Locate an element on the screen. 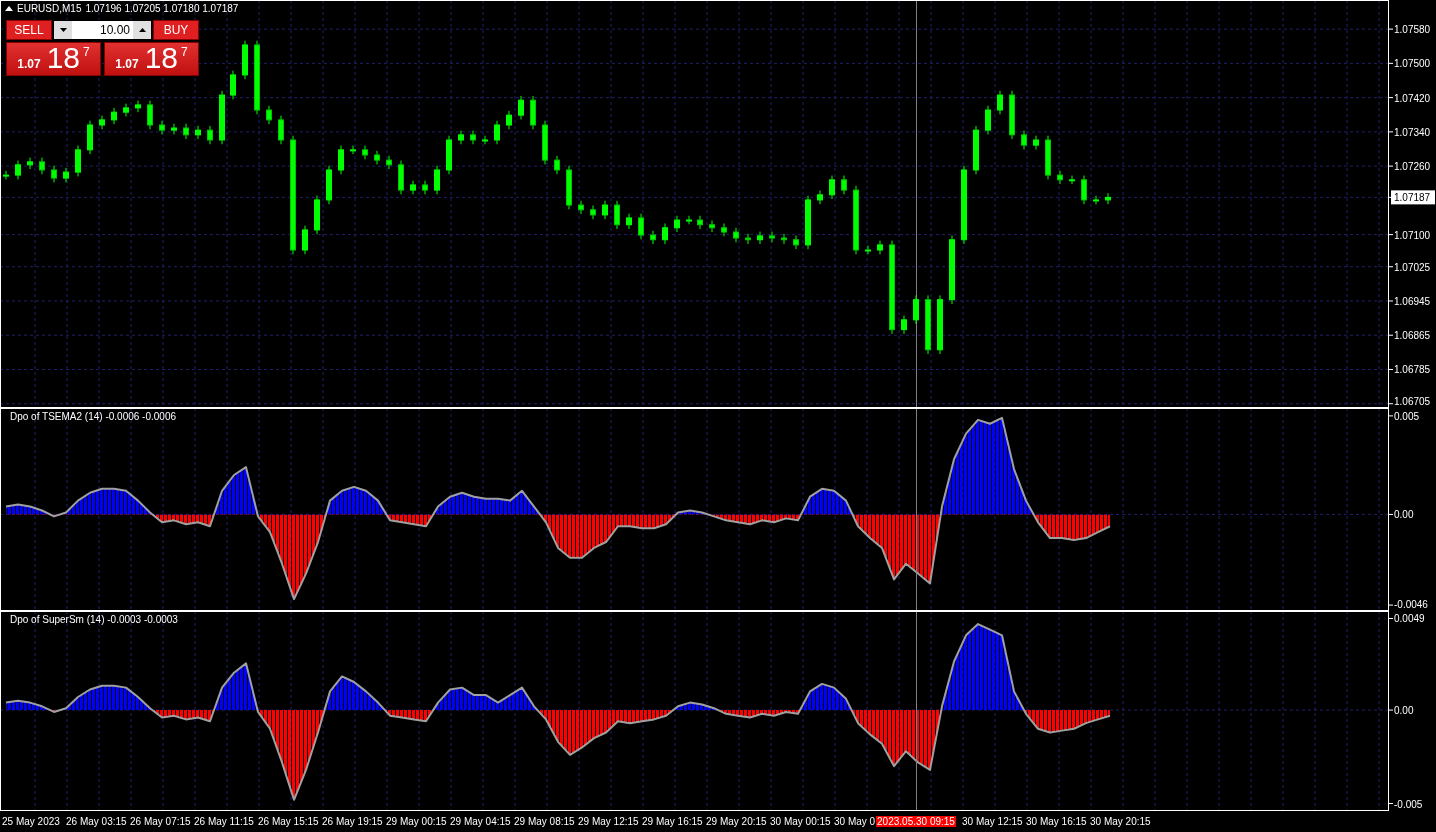 This screenshot has height=832, width=1436. time-label: 26 May 11:15 is located at coordinates (224, 821).